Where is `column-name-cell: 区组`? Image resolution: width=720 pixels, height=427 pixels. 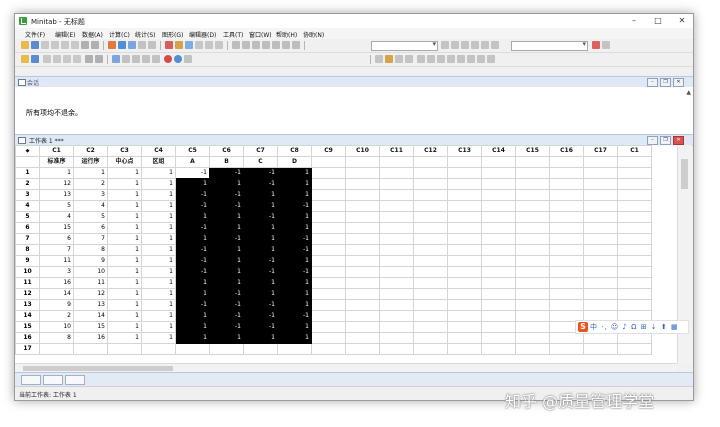
column-name-cell: 区组 is located at coordinates (158, 162).